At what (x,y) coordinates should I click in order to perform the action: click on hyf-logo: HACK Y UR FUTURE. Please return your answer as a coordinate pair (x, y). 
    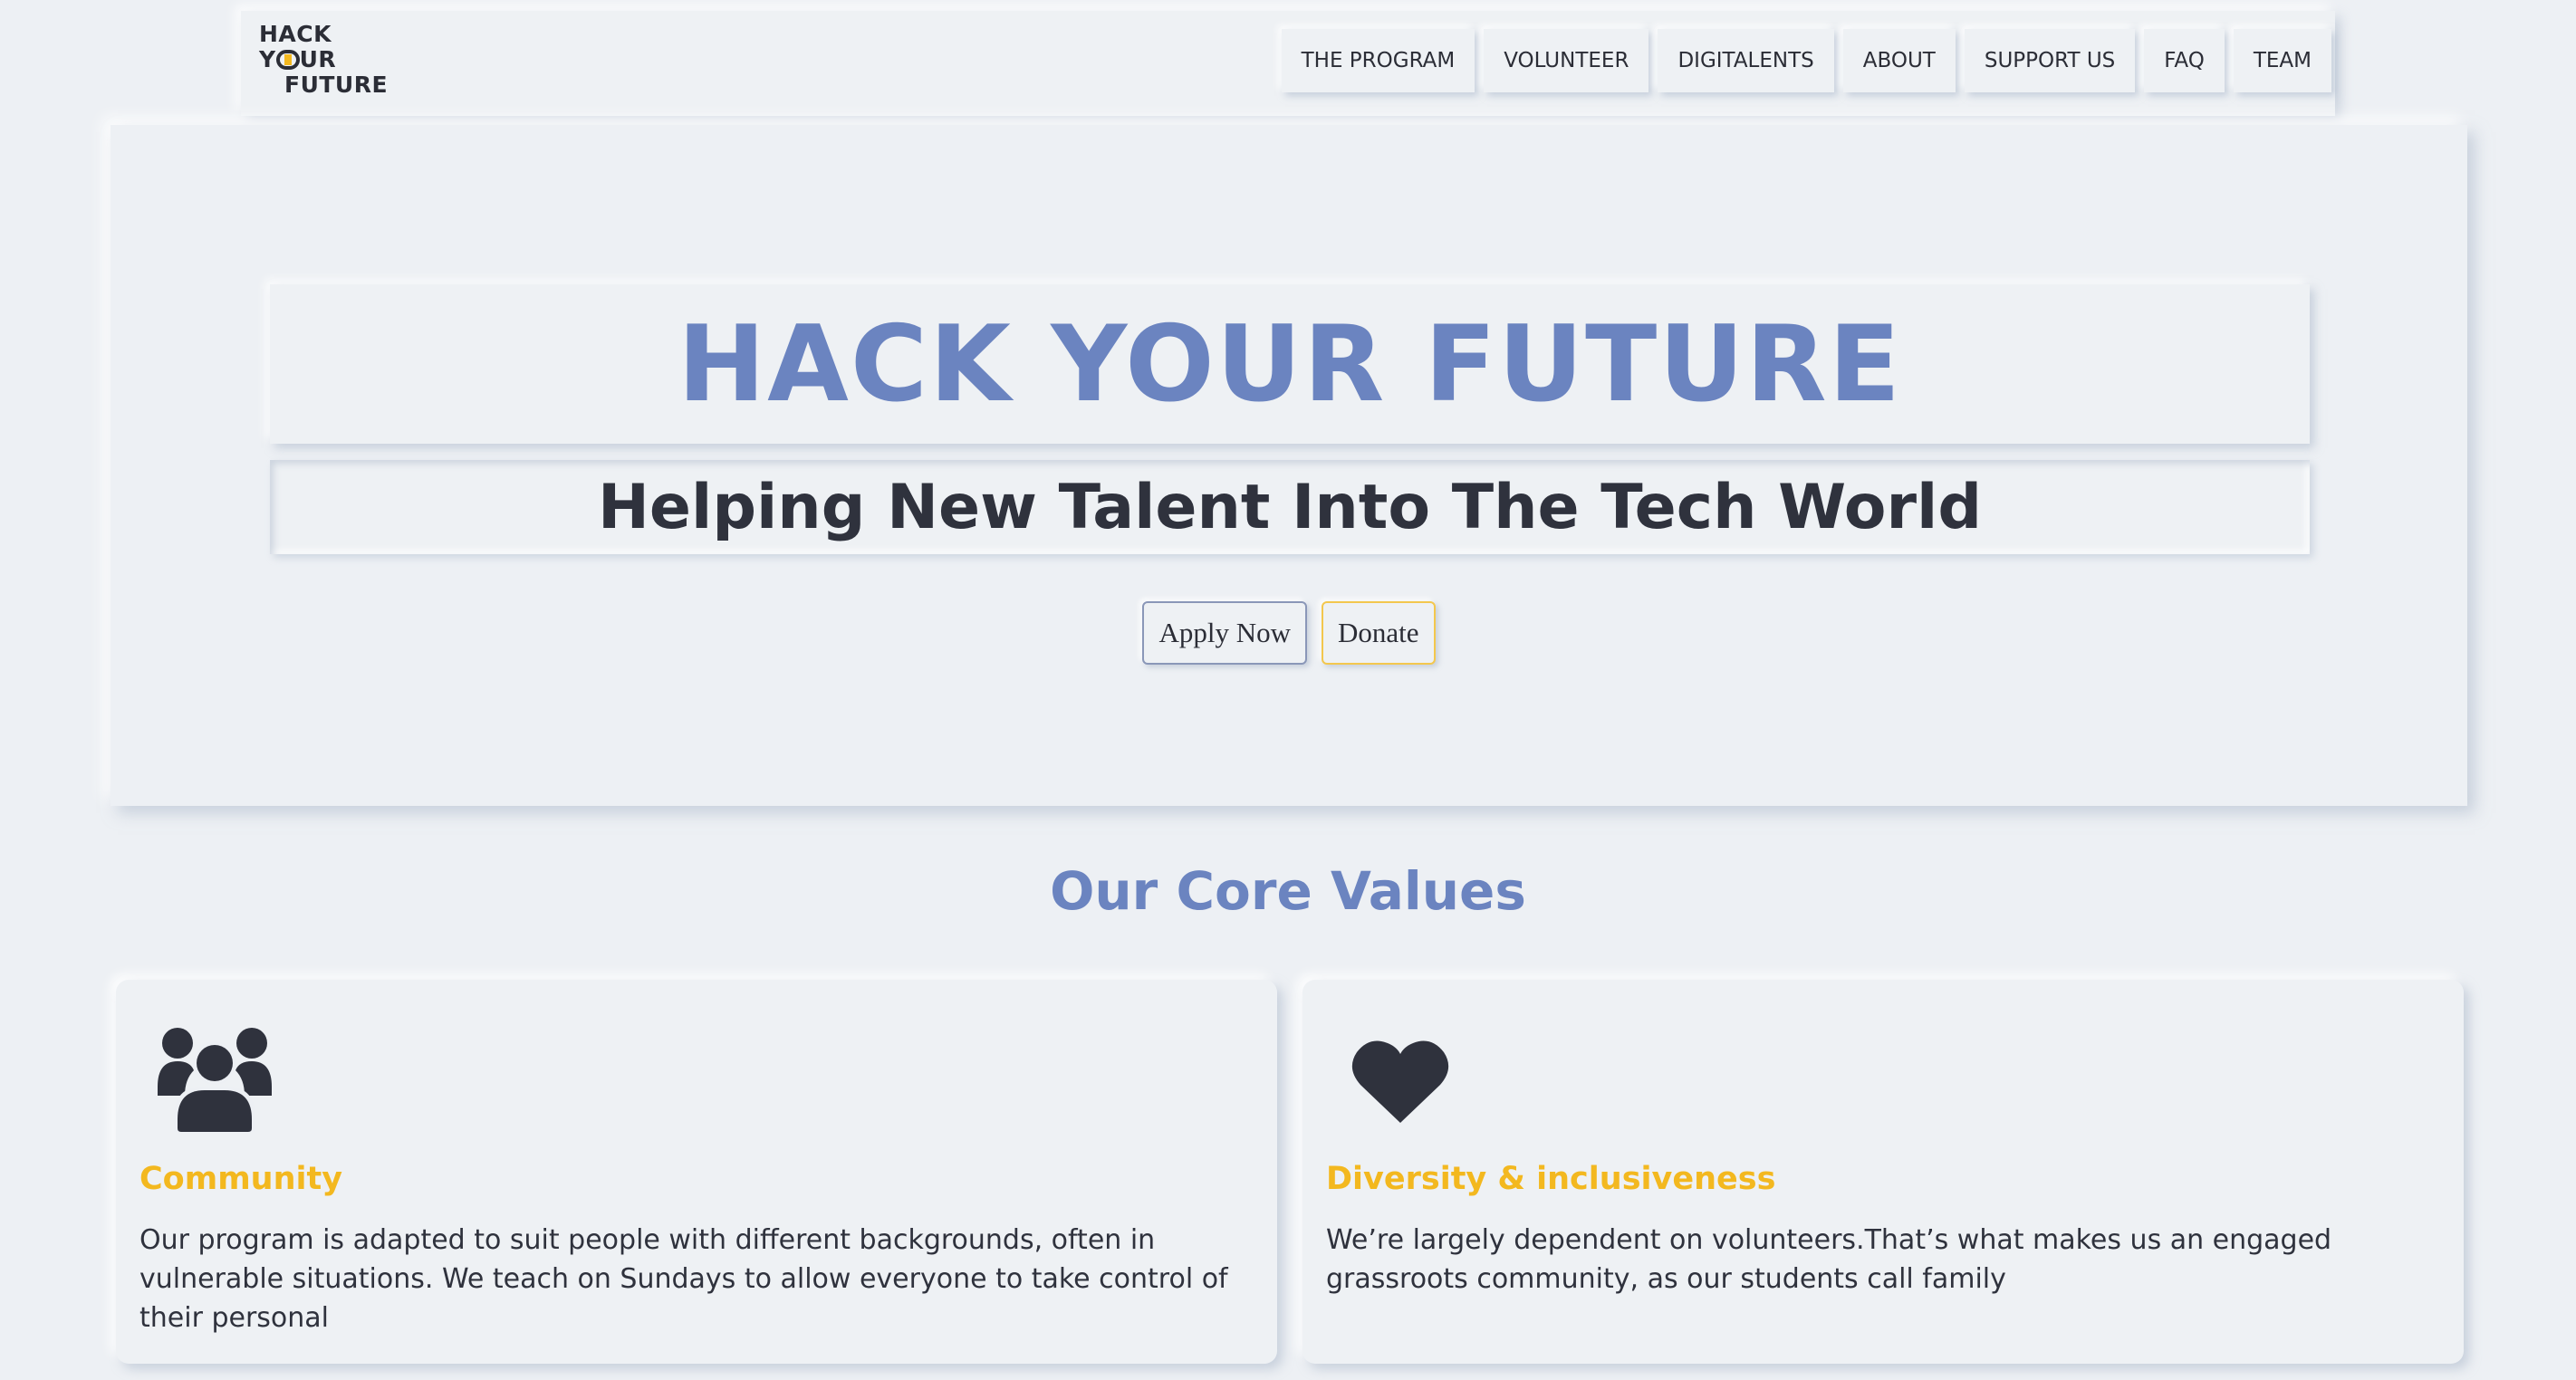
    Looking at the image, I should click on (323, 60).